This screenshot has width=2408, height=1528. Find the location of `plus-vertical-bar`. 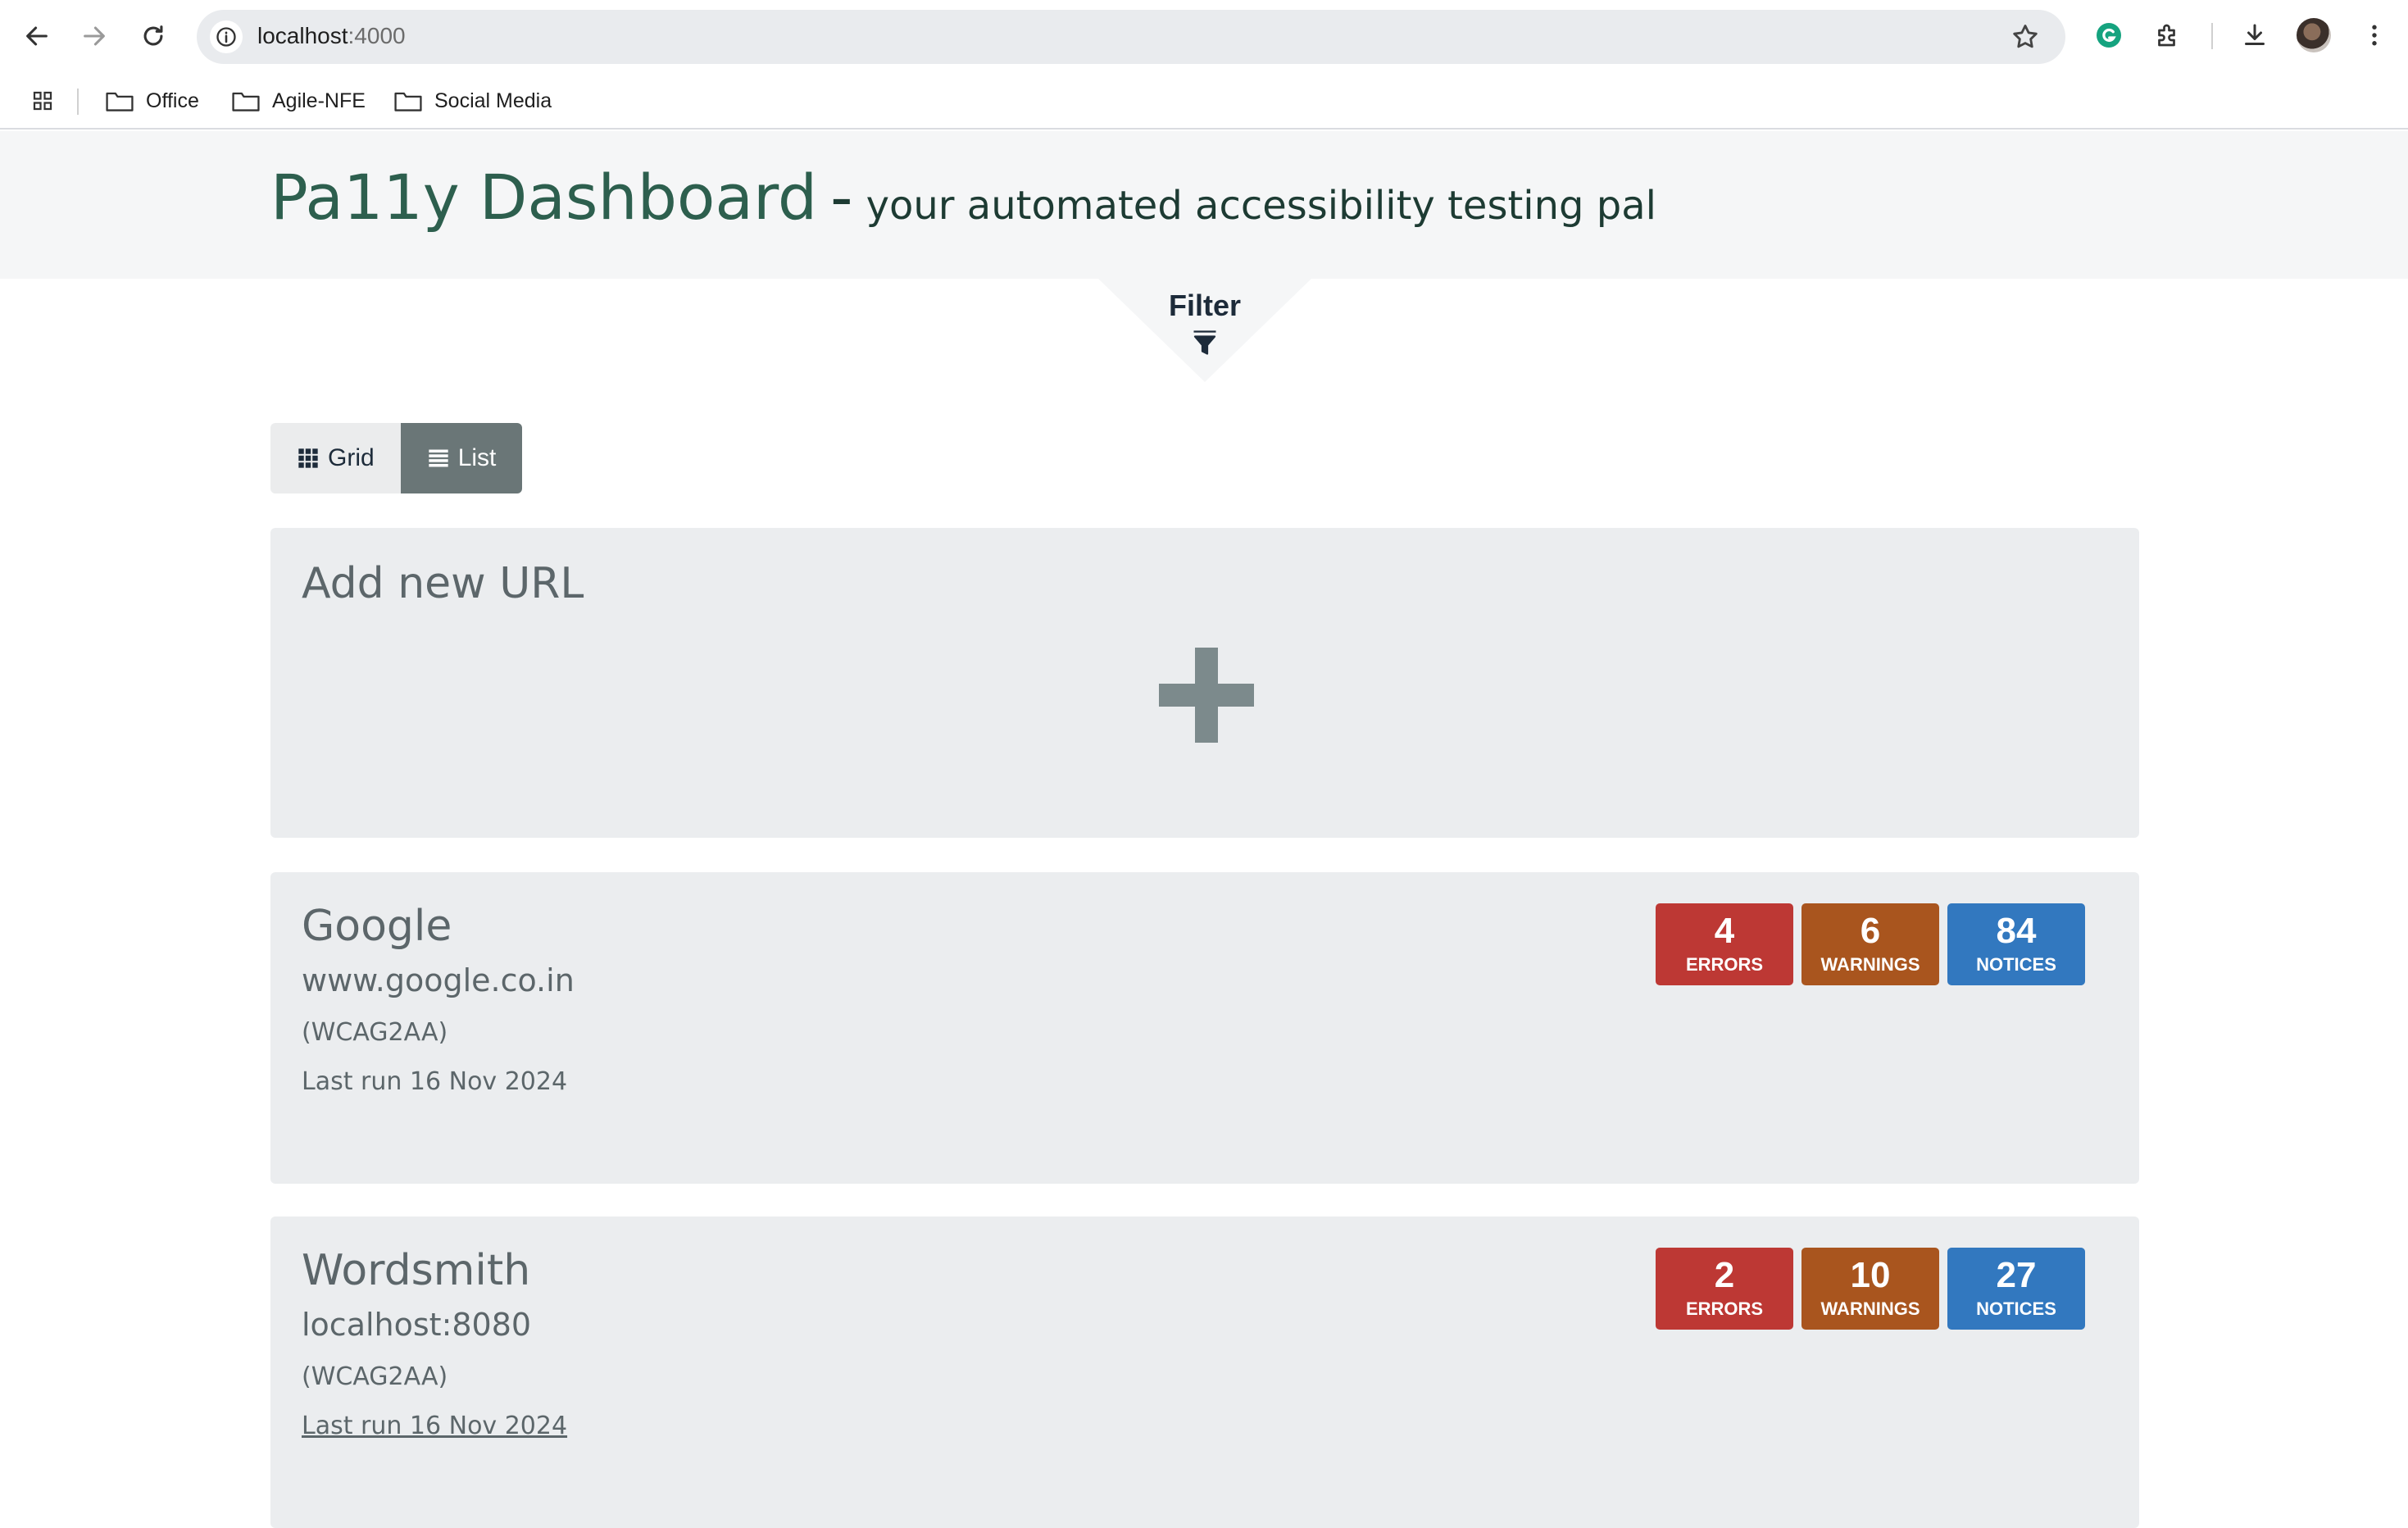

plus-vertical-bar is located at coordinates (1206, 695).